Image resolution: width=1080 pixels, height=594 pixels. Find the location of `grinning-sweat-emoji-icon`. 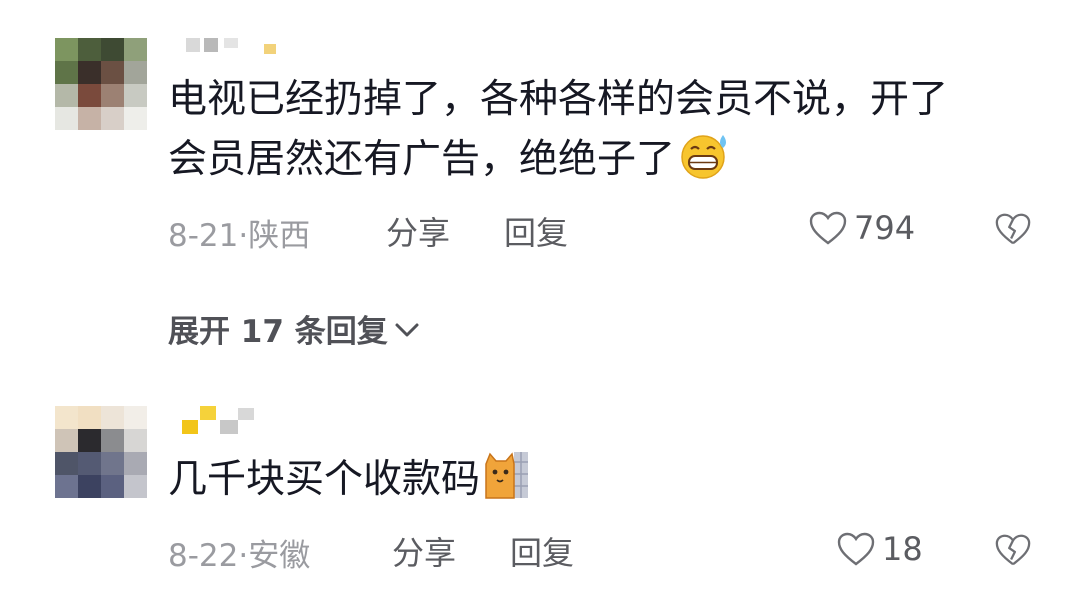

grinning-sweat-emoji-icon is located at coordinates (705, 165).